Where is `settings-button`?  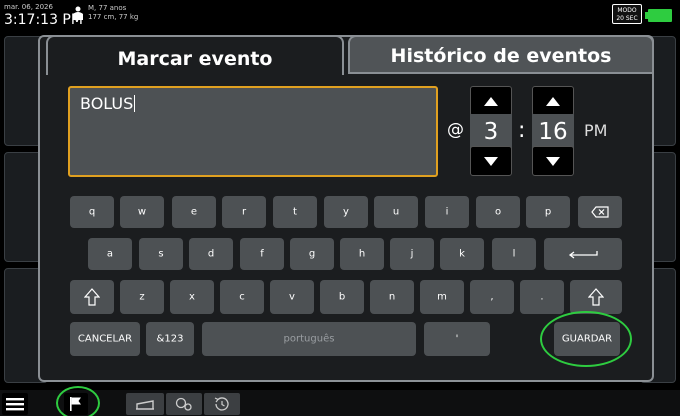
settings-button is located at coordinates (184, 404).